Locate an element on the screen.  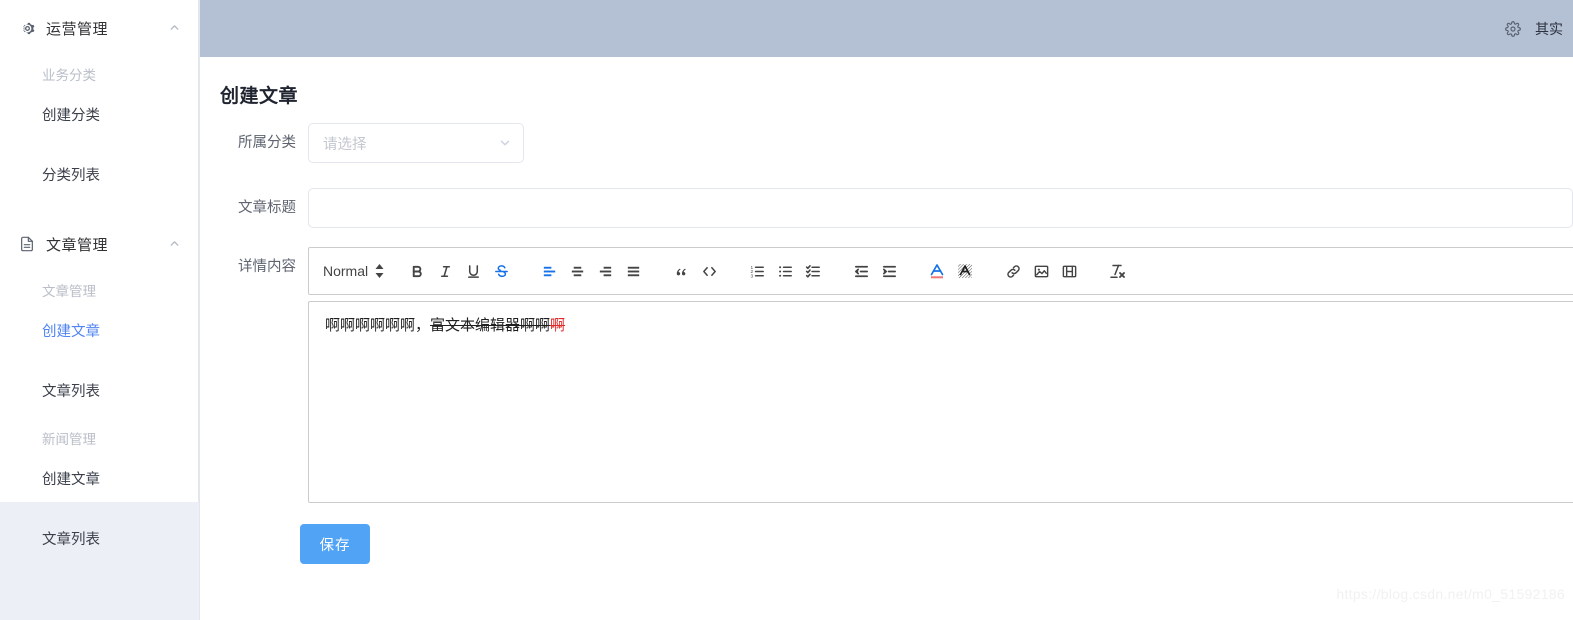
outdent-icon is located at coordinates (861, 271).